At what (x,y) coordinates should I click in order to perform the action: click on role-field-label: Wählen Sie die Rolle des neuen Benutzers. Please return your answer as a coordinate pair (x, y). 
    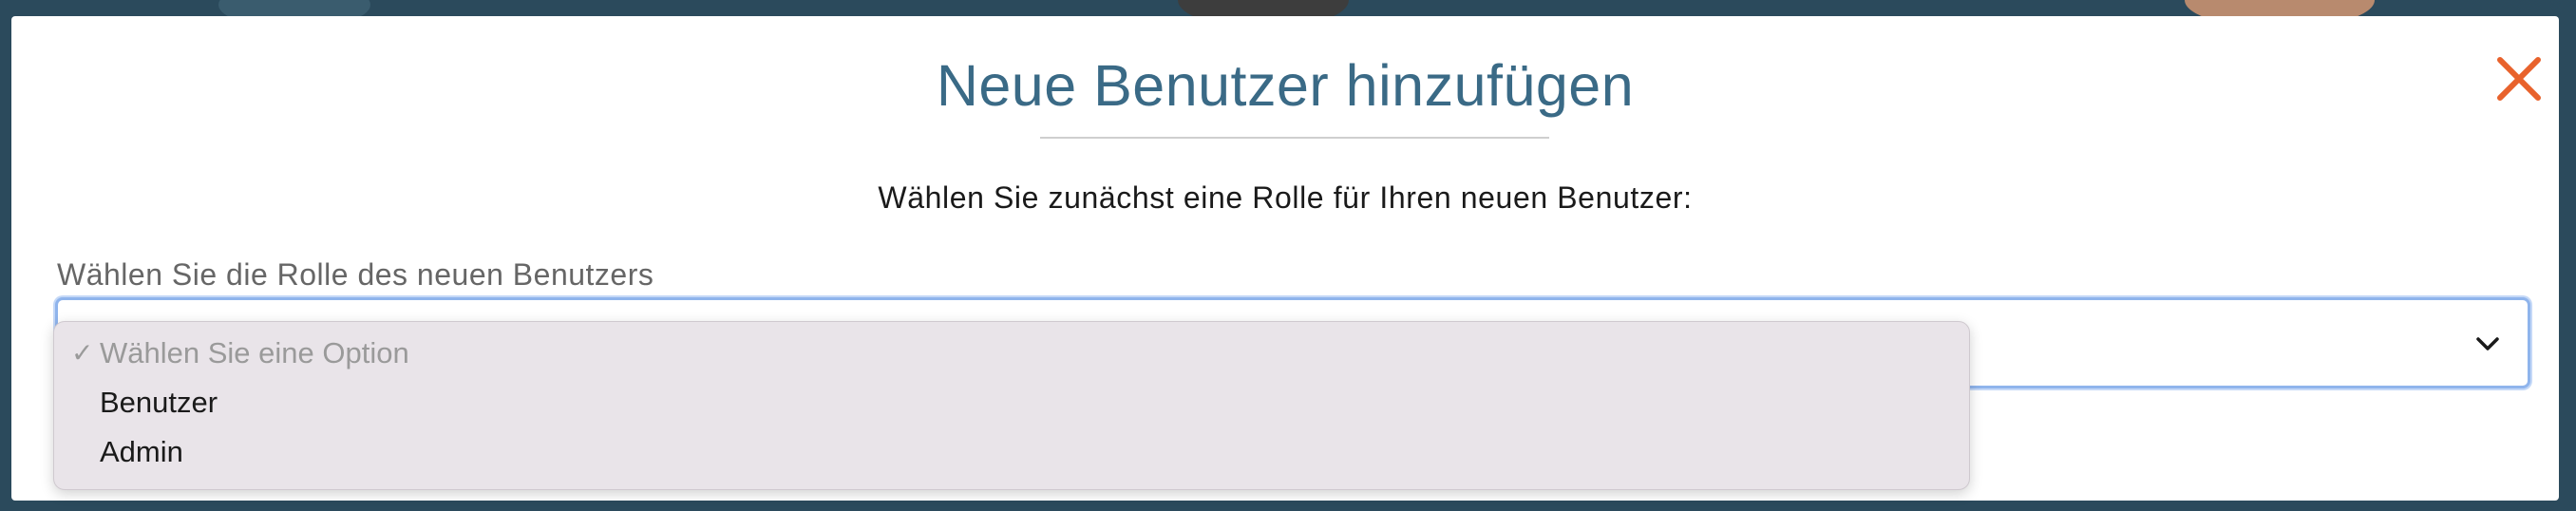
    Looking at the image, I should click on (355, 274).